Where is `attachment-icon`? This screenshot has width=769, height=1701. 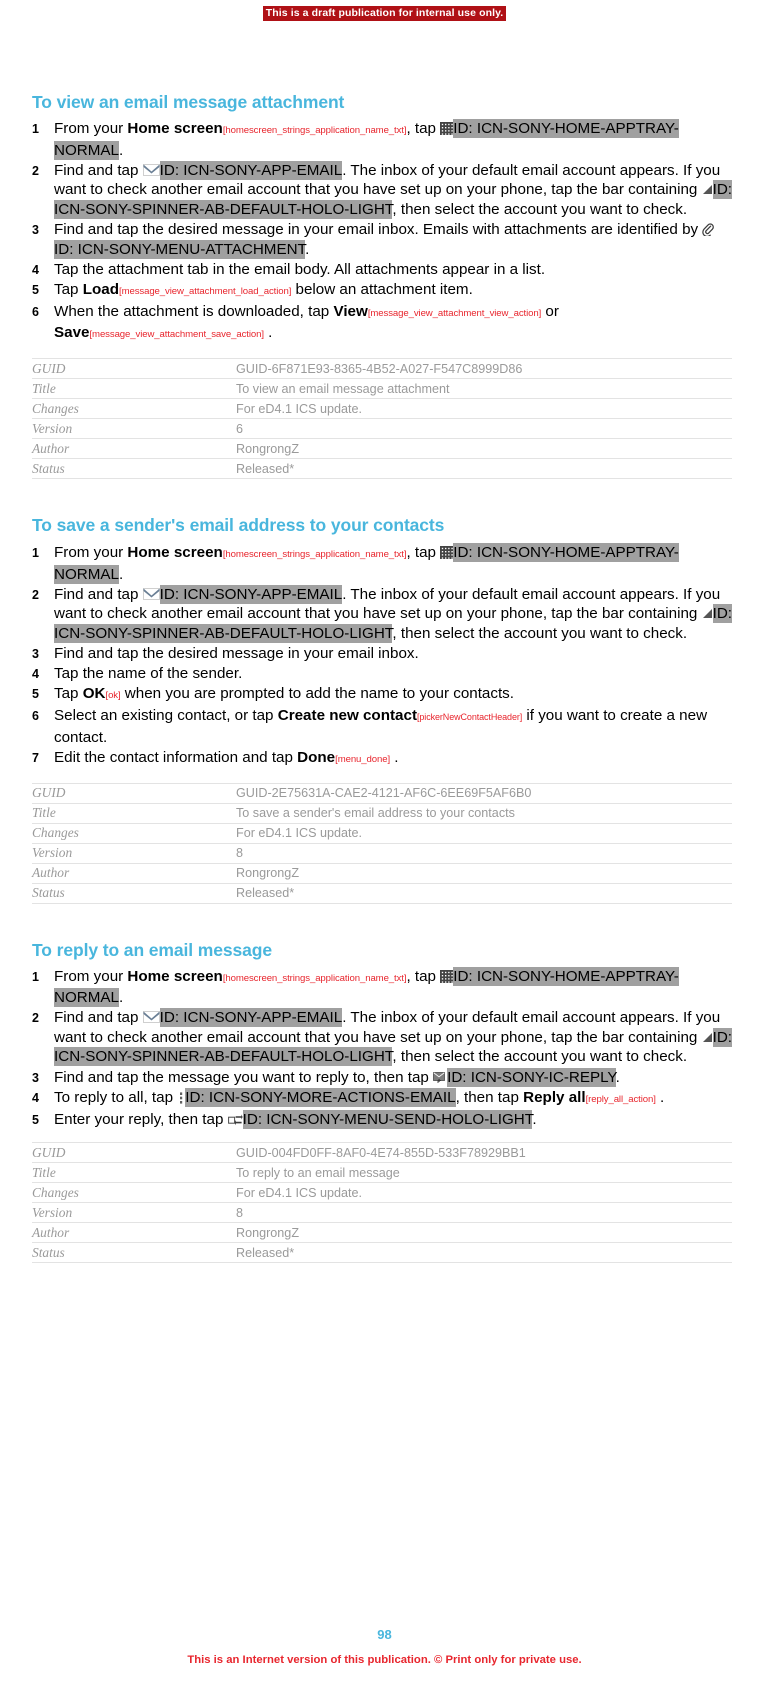 attachment-icon is located at coordinates (708, 229).